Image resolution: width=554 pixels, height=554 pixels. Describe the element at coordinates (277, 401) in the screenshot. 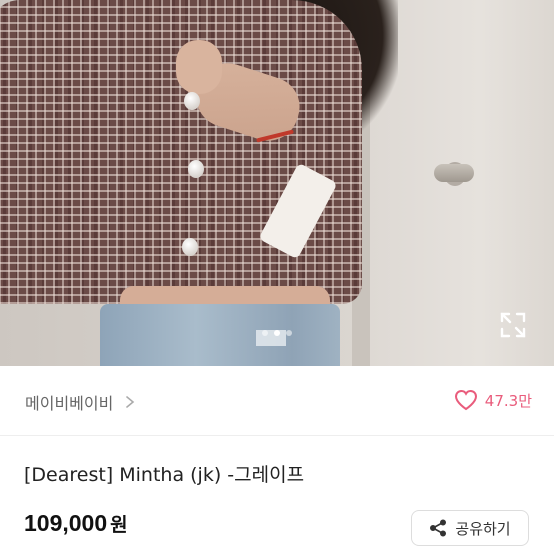

I see `seller-row: 메이비베이비 47.3만` at that location.